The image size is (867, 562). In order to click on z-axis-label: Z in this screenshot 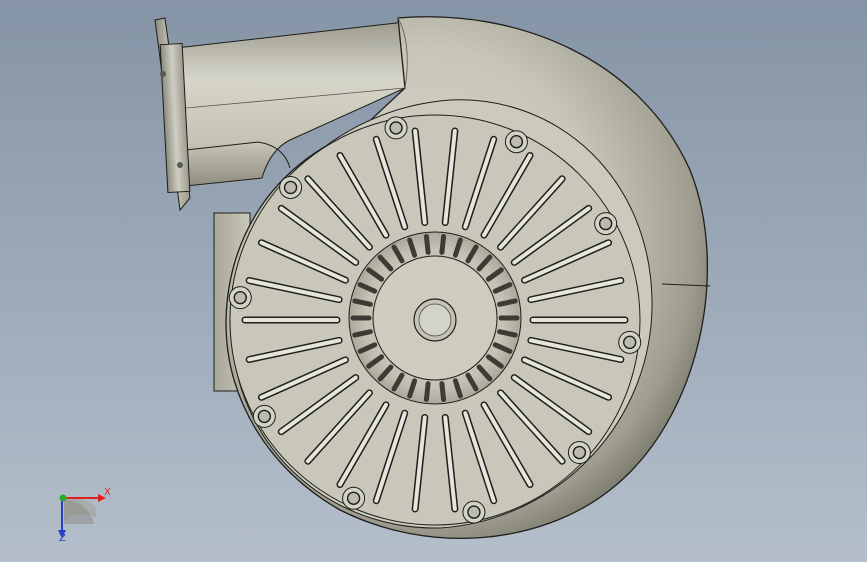, I will do `click(62, 538)`.